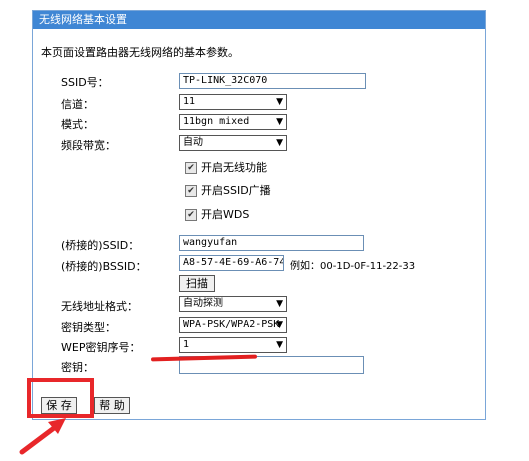  Describe the element at coordinates (186, 344) in the screenshot. I see `wep-index-value: 1` at that location.